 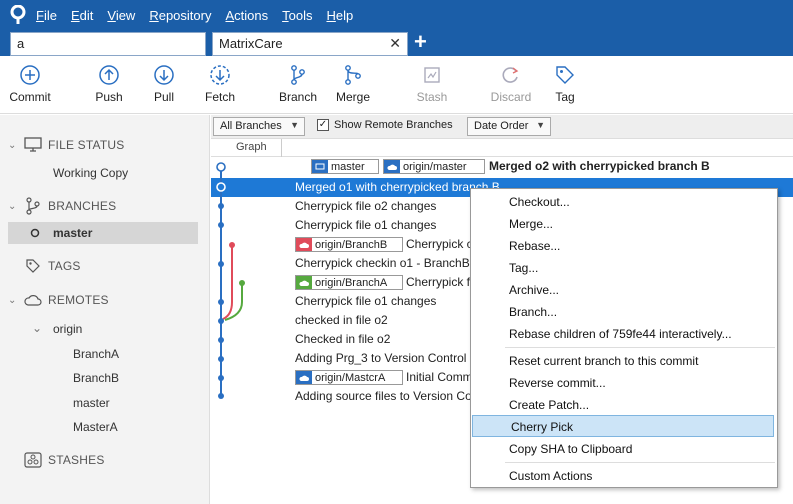 What do you see at coordinates (164, 84) in the screenshot?
I see `pull-button: Pull` at bounding box center [164, 84].